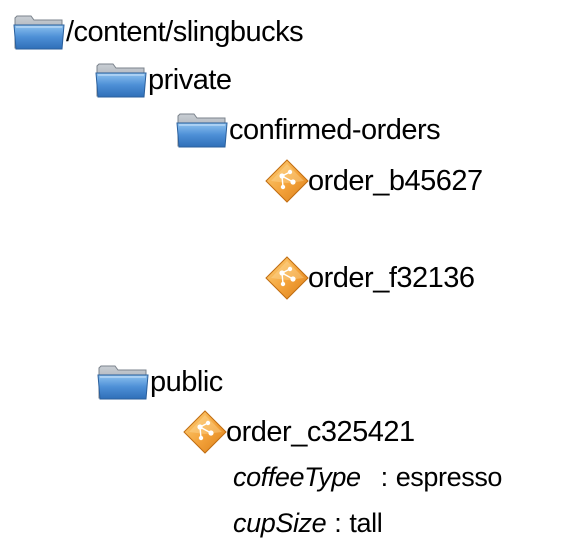 The width and height of the screenshot is (568, 549). Describe the element at coordinates (449, 476) in the screenshot. I see `property-value: espresso` at that location.